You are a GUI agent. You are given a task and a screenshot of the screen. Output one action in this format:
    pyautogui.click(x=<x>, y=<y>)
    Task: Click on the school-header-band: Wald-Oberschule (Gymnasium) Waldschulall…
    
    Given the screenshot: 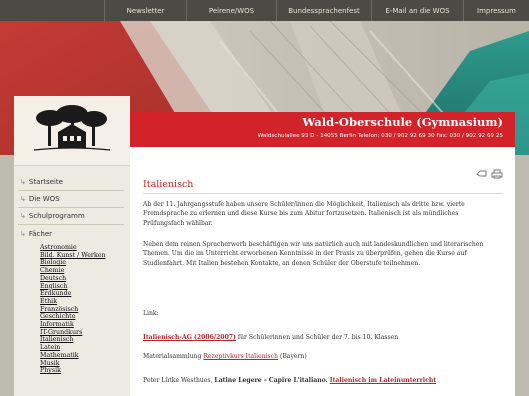 What is the action you would take?
    pyautogui.click(x=322, y=129)
    